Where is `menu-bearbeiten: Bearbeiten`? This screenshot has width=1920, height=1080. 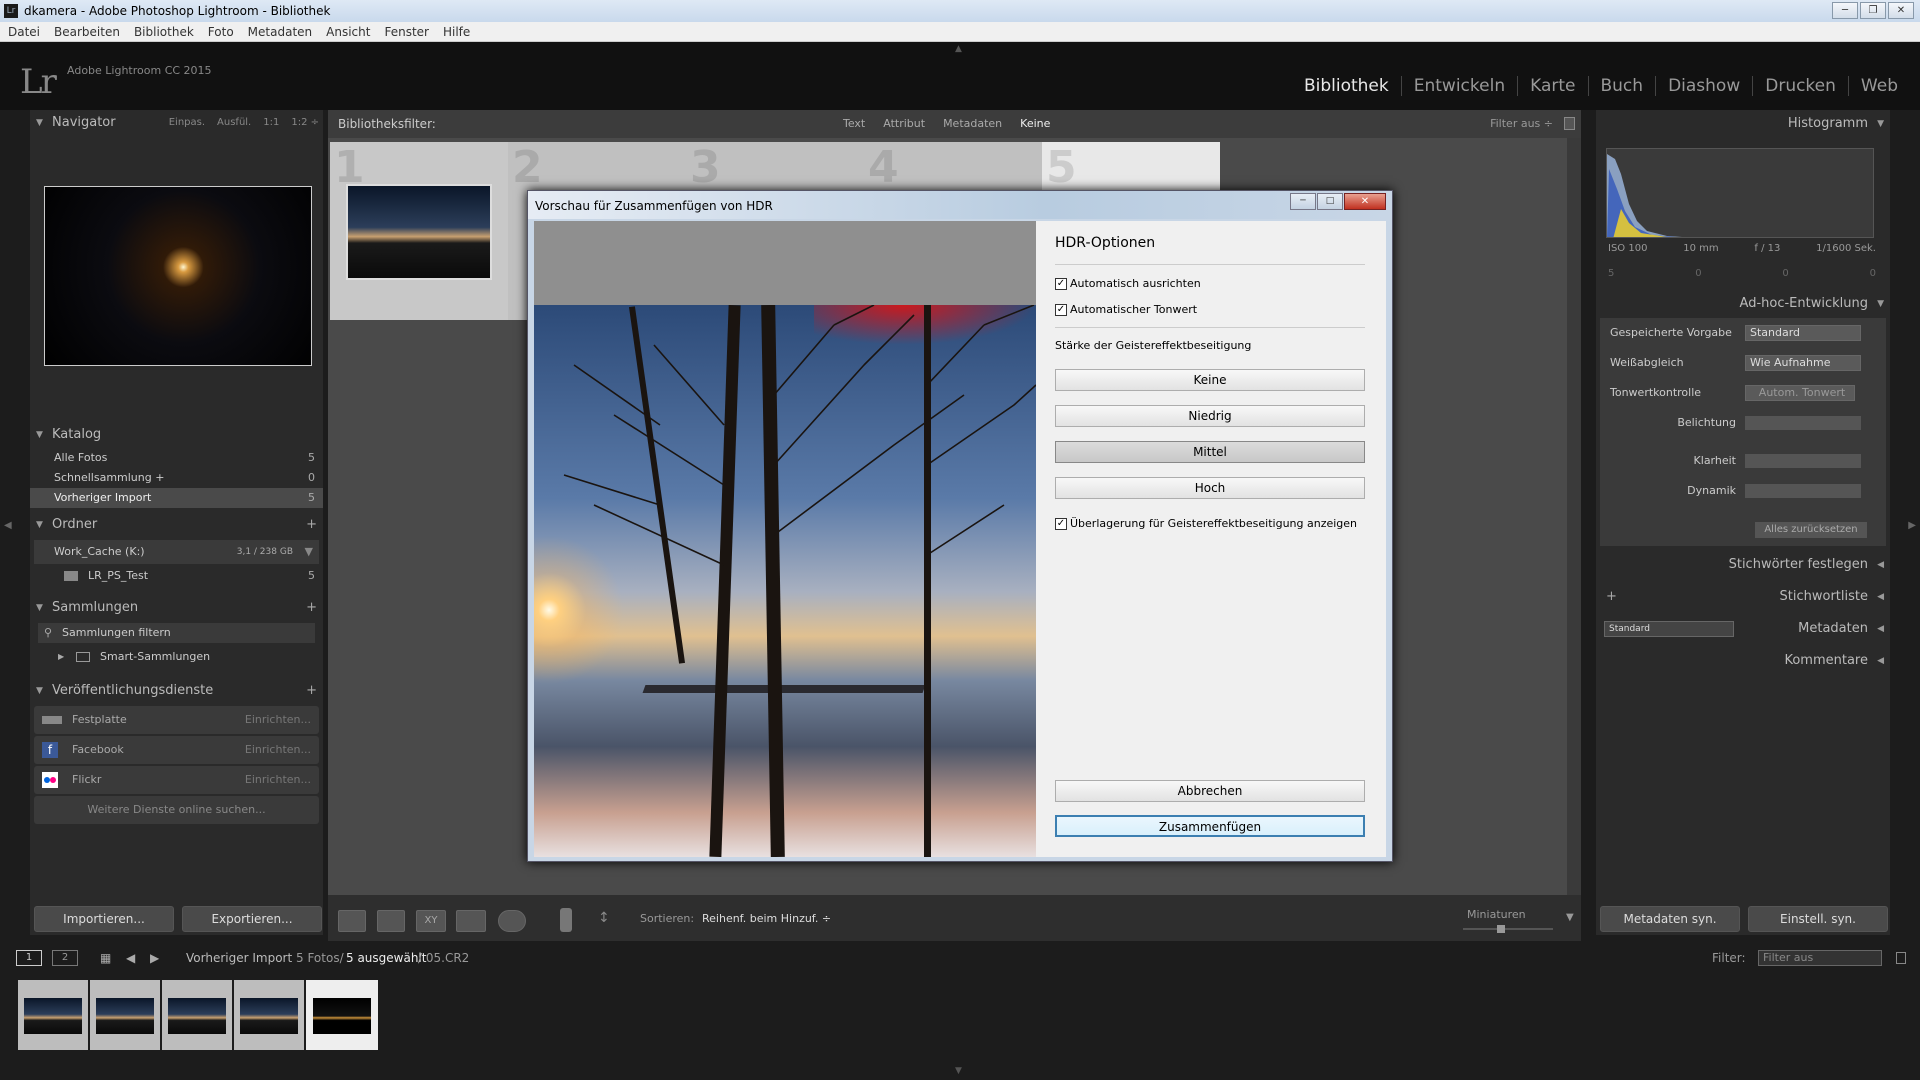
menu-bearbeiten: Bearbeiten is located at coordinates (87, 31).